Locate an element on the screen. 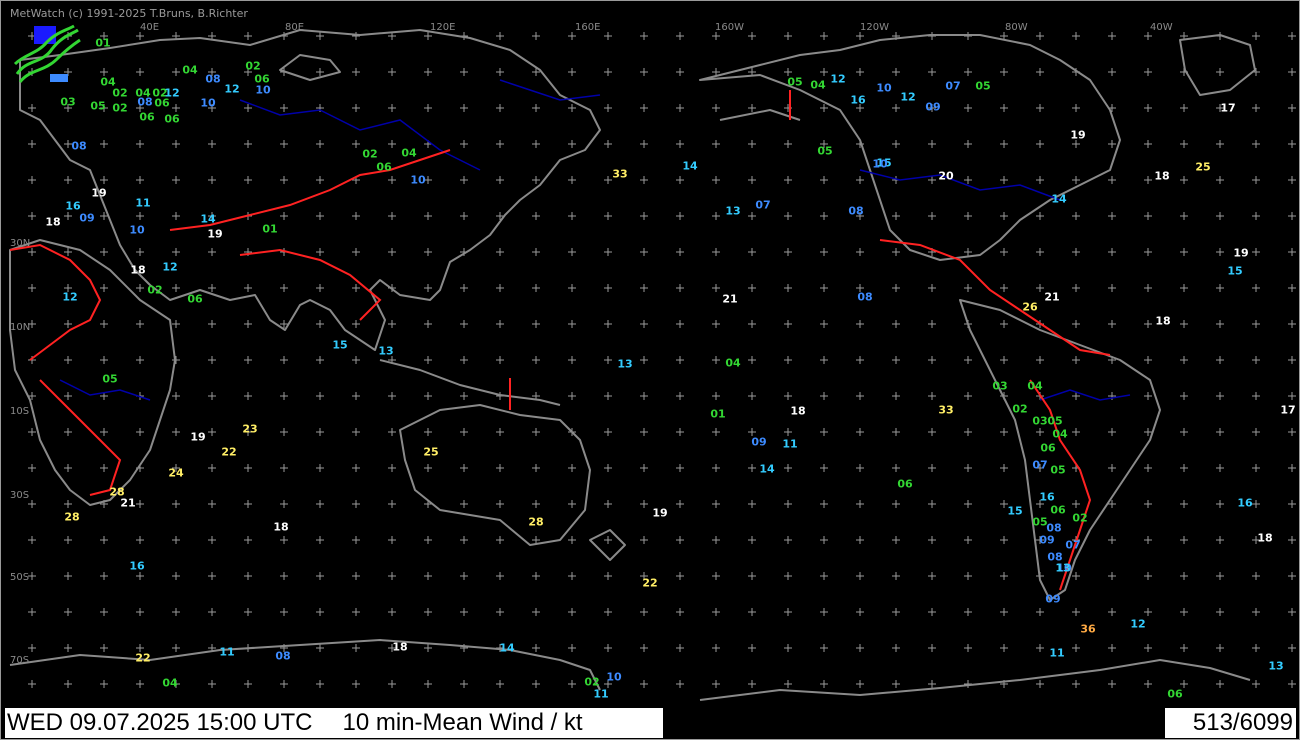 The height and width of the screenshot is (740, 1300). lon-label: 160E is located at coordinates (588, 27).